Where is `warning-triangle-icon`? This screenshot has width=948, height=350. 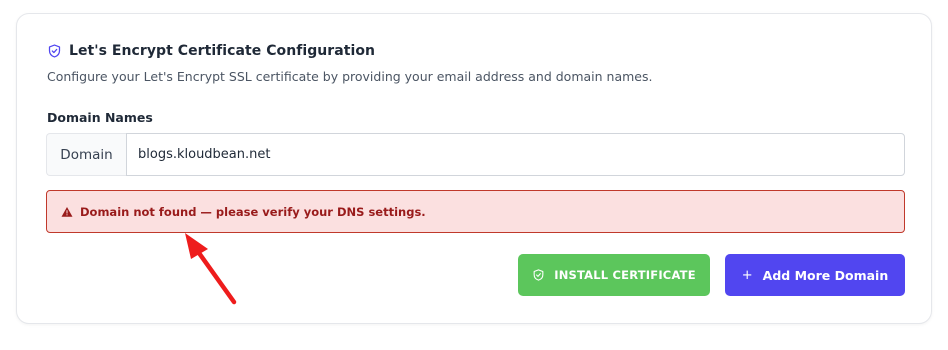
warning-triangle-icon is located at coordinates (67, 212).